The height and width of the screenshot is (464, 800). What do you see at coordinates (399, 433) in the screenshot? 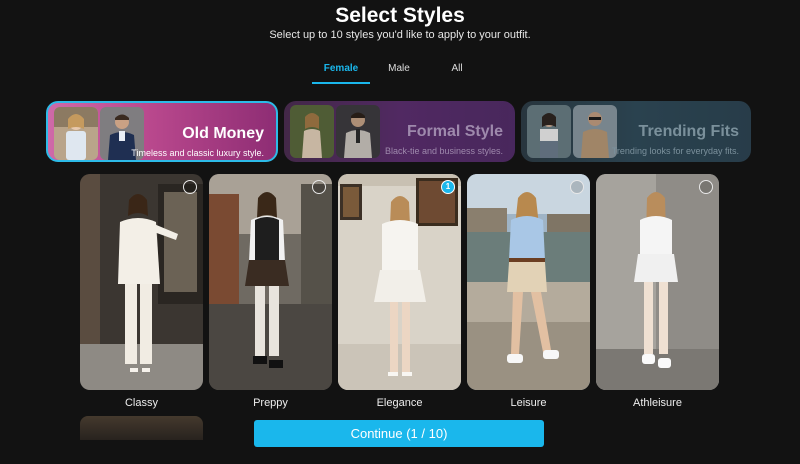
I see `continue-button: Continue (1 / 10)` at bounding box center [399, 433].